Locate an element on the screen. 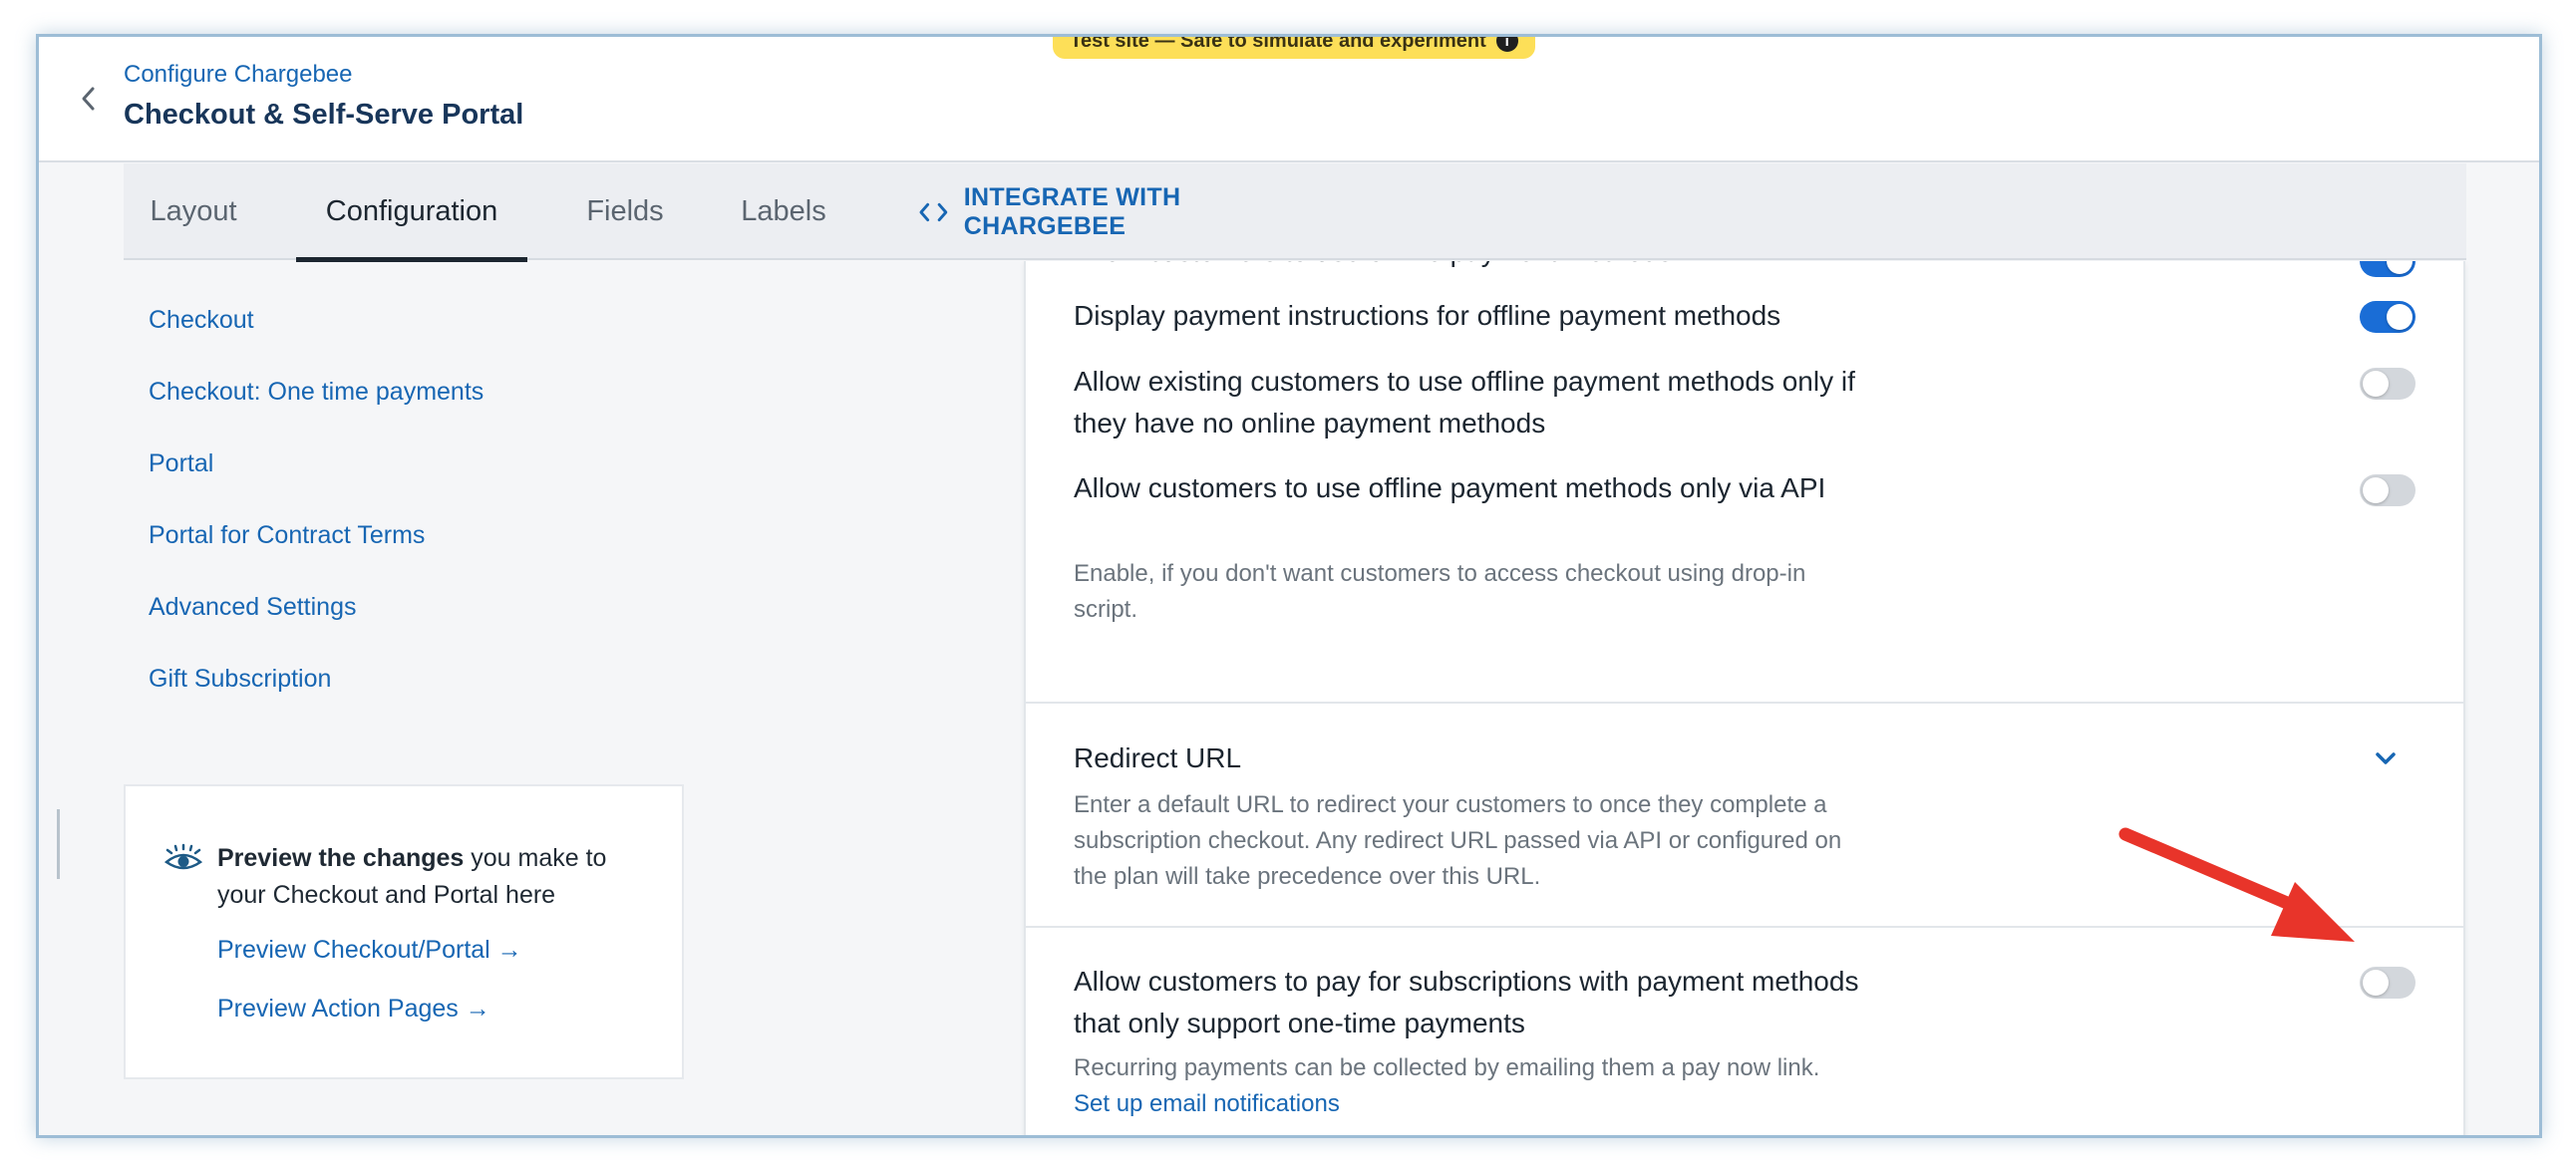 The height and width of the screenshot is (1172, 2576). eye-icon is located at coordinates (183, 857).